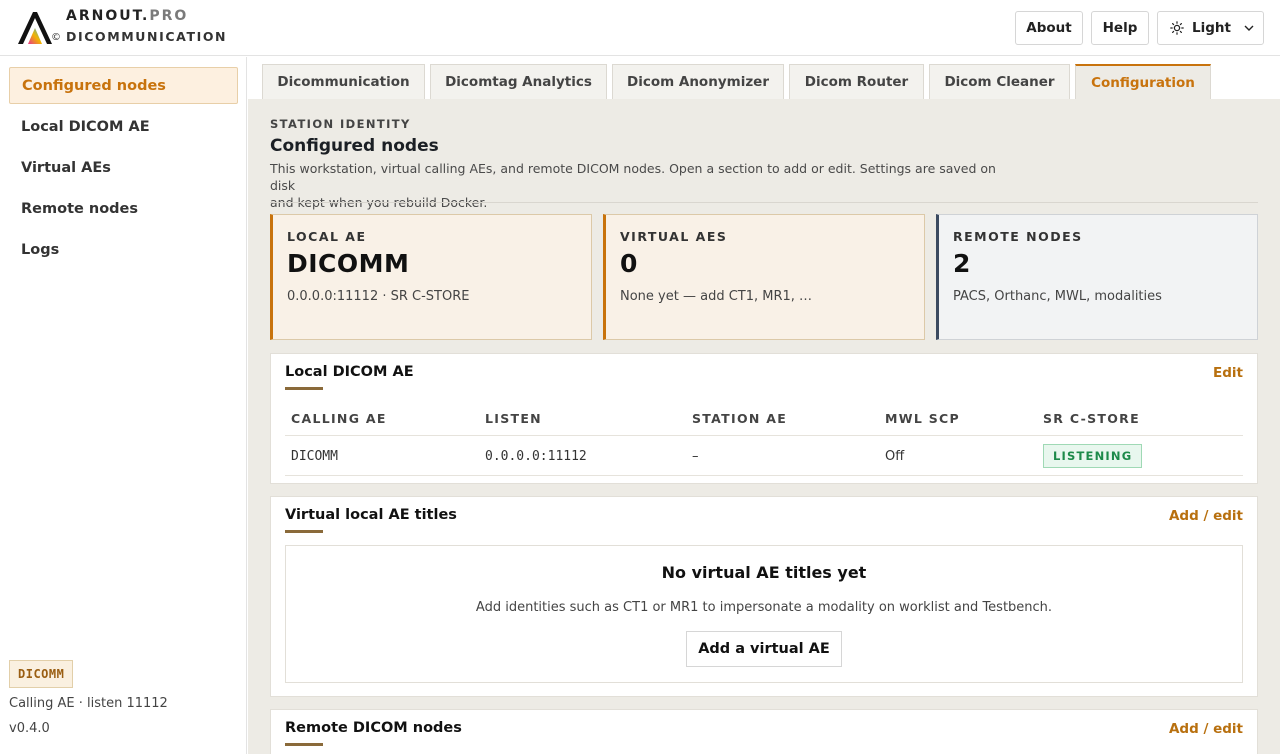  Describe the element at coordinates (371, 515) in the screenshot. I see `card-title: Virtual local AE titles` at that location.